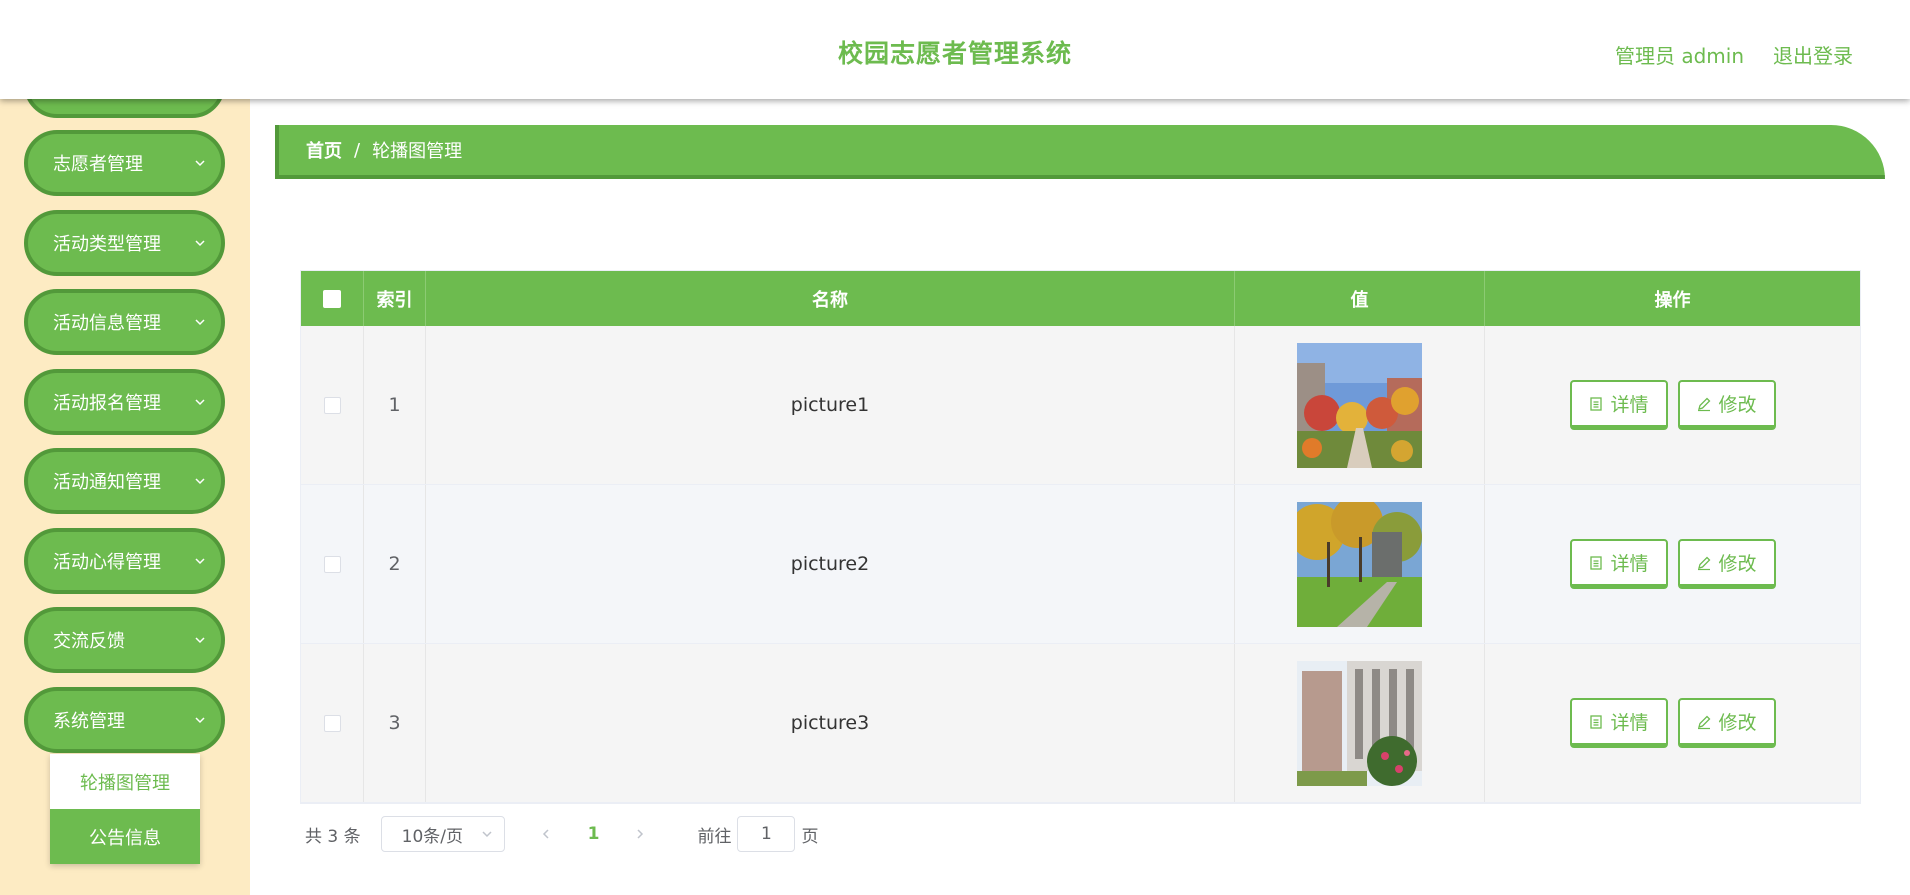 The image size is (1910, 895). What do you see at coordinates (89, 641) in the screenshot?
I see `sidebar-item-label: 交流反馈` at bounding box center [89, 641].